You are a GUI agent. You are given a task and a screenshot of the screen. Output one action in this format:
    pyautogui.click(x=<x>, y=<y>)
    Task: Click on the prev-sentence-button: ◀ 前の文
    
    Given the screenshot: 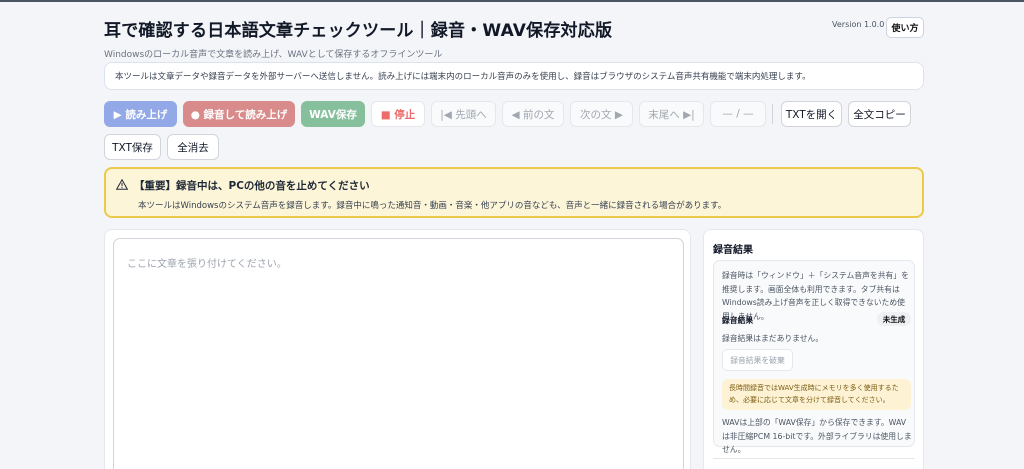 What is the action you would take?
    pyautogui.click(x=533, y=114)
    